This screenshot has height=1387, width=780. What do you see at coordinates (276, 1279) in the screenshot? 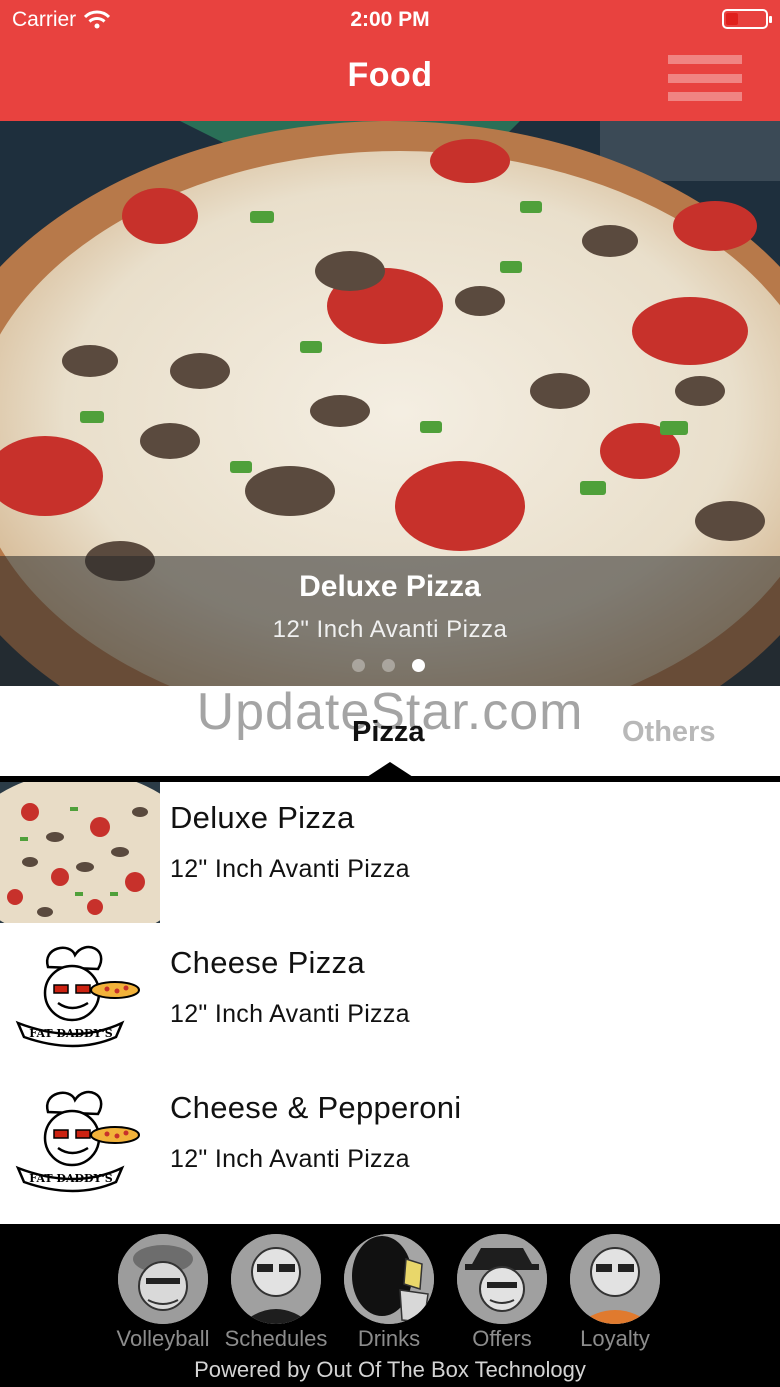
I see `schedules-avatar-icon` at bounding box center [276, 1279].